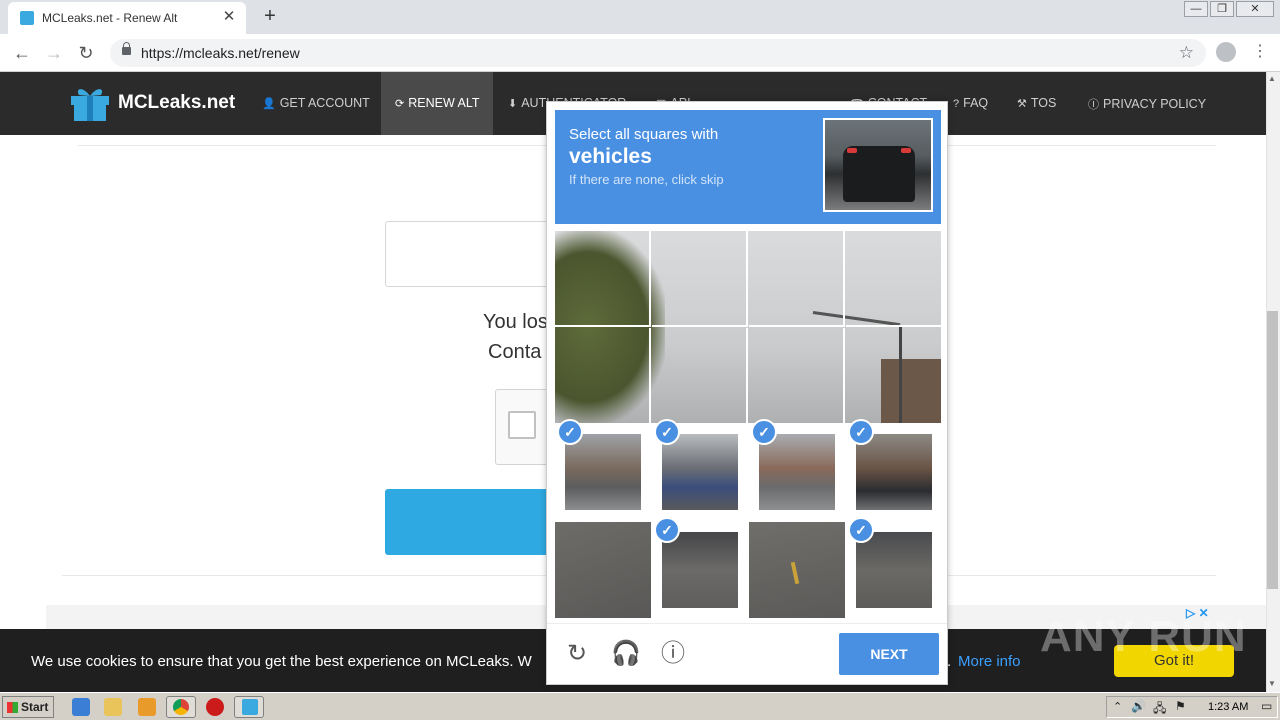 The image size is (1280, 720). I want to click on info-icon: ⓘ, so click(1093, 105).